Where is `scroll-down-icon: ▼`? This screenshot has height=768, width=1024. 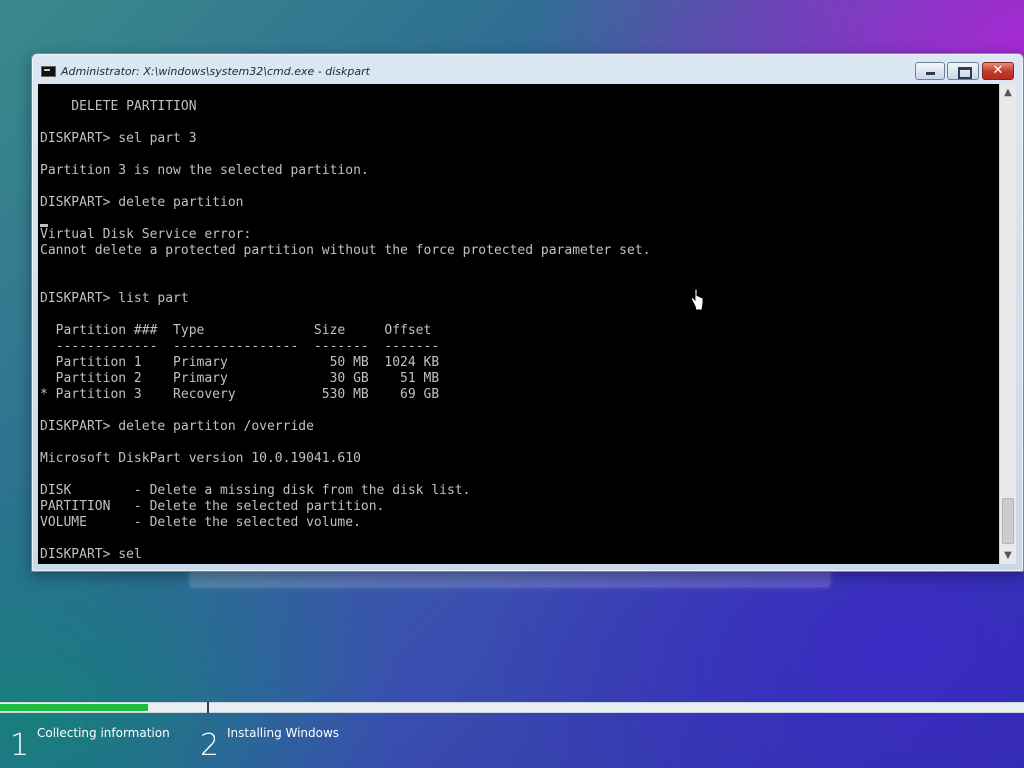
scroll-down-icon: ▼ is located at coordinates (1008, 555).